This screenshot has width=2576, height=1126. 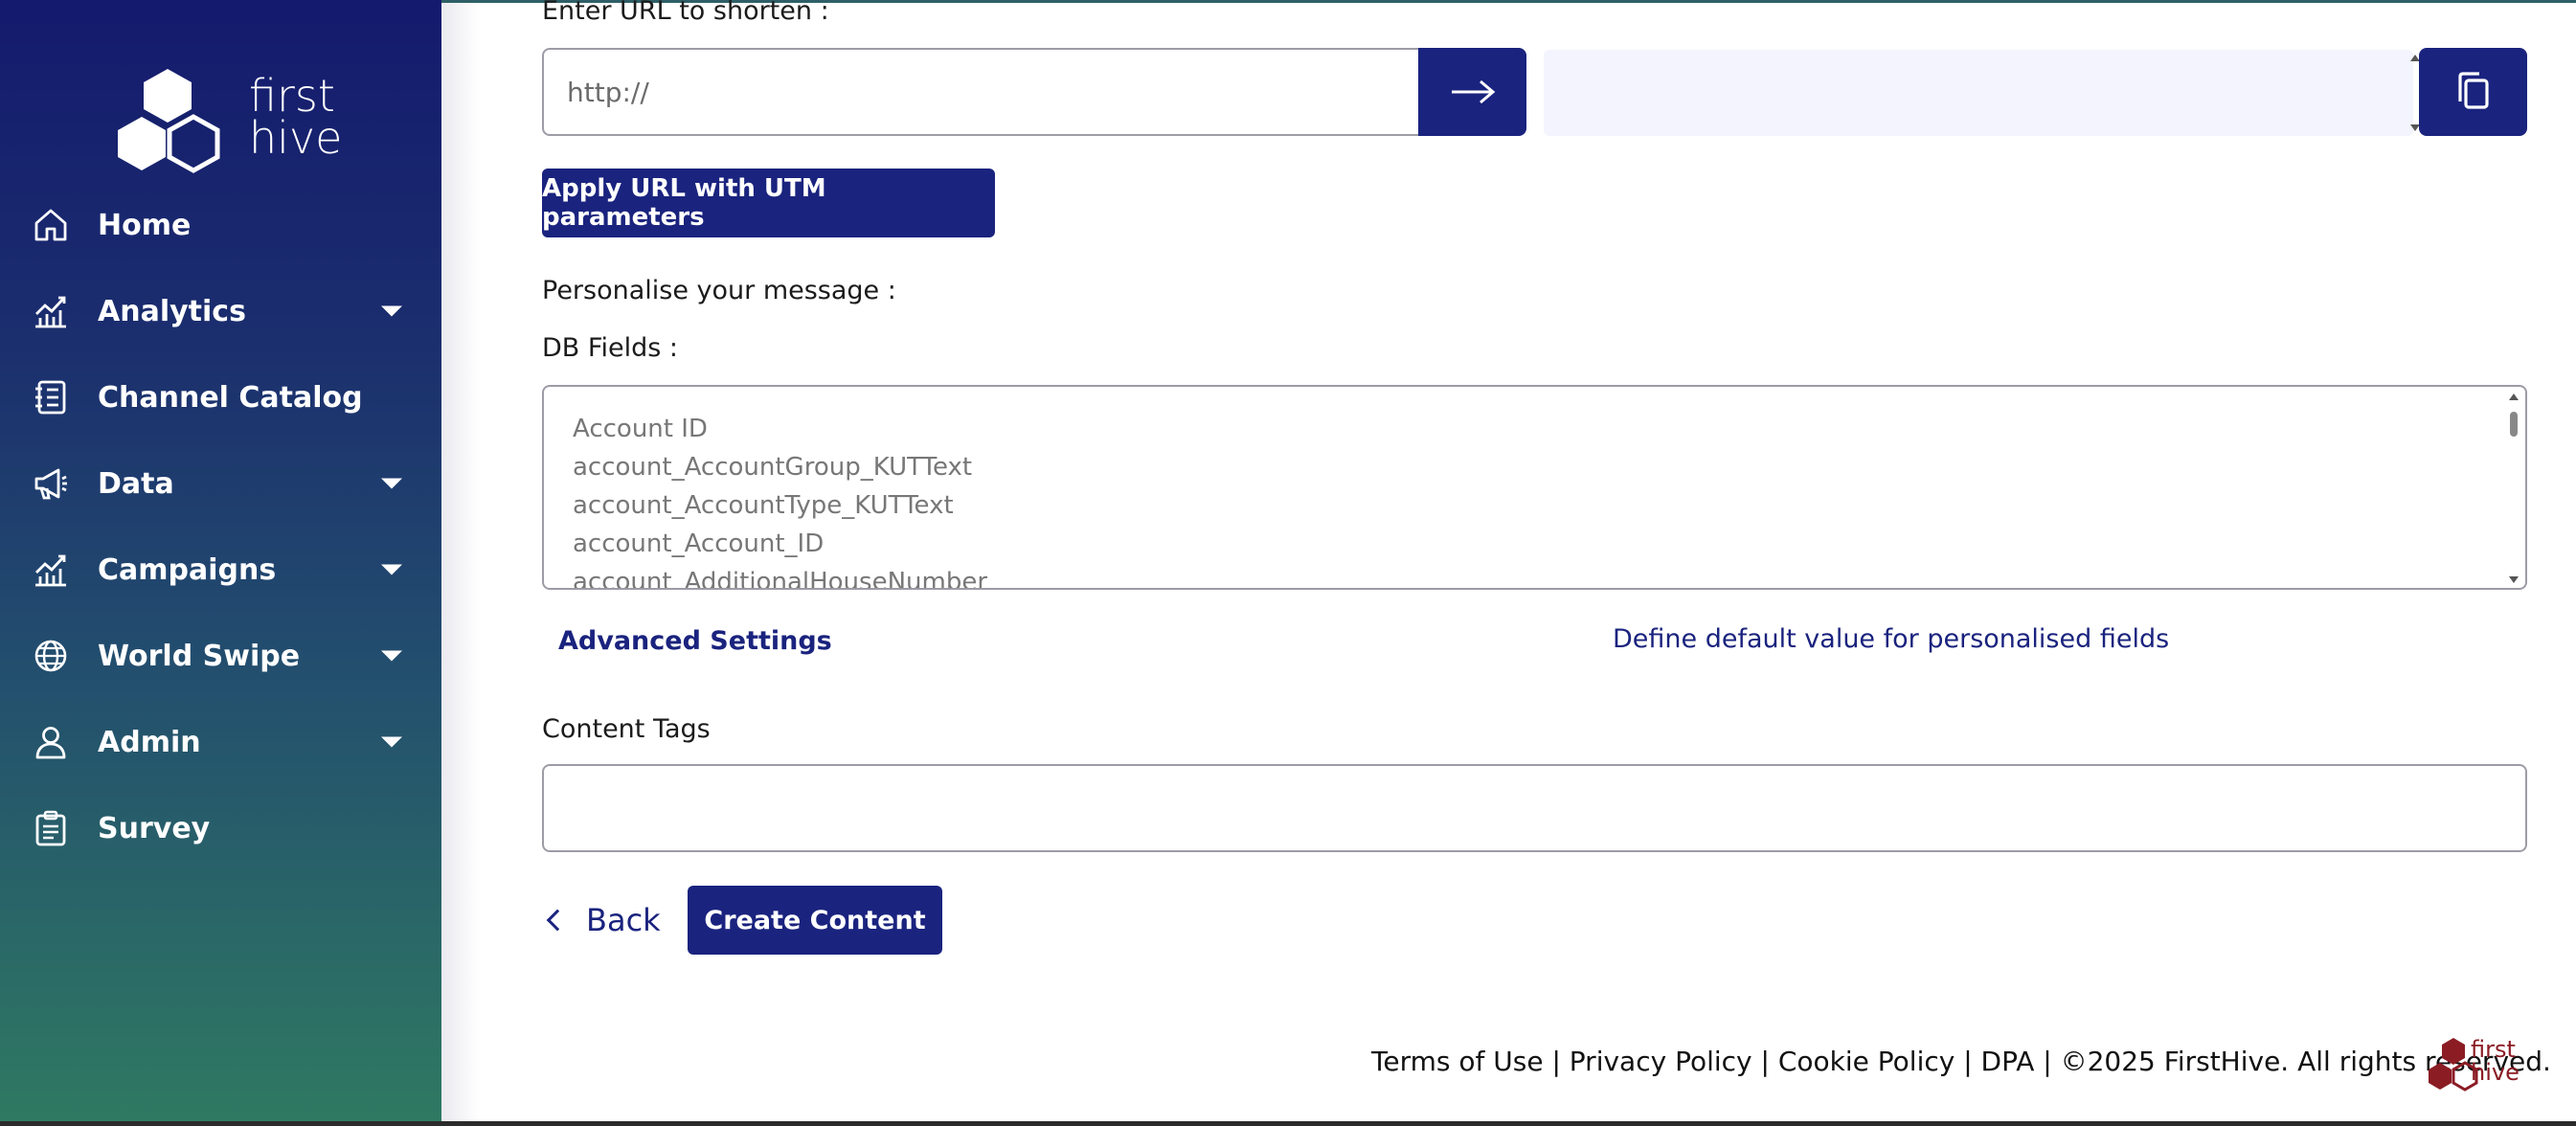 What do you see at coordinates (1979, 93) in the screenshot?
I see `shortened-url-output` at bounding box center [1979, 93].